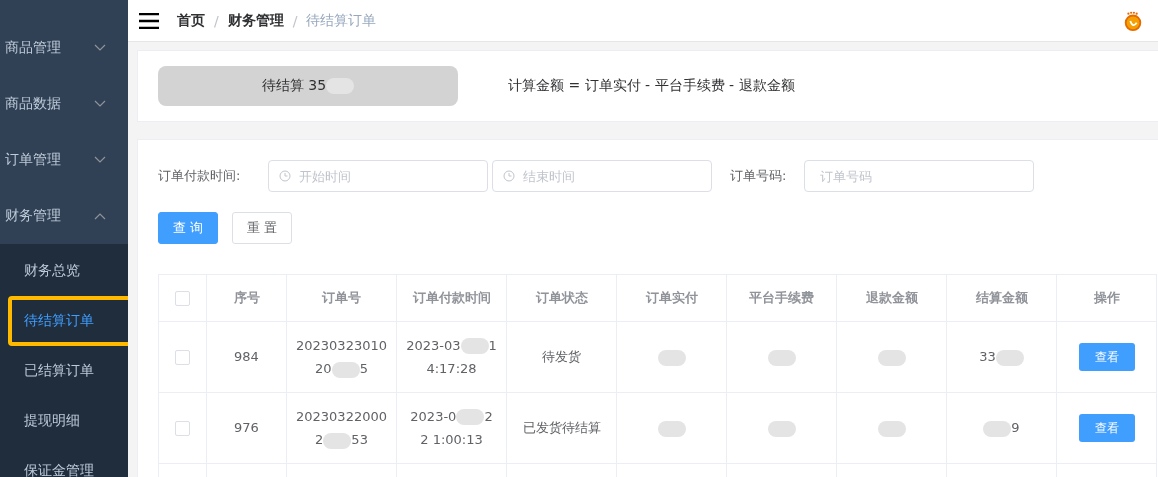 The height and width of the screenshot is (477, 1158). I want to click on order-number-field: 订单号码, so click(919, 176).